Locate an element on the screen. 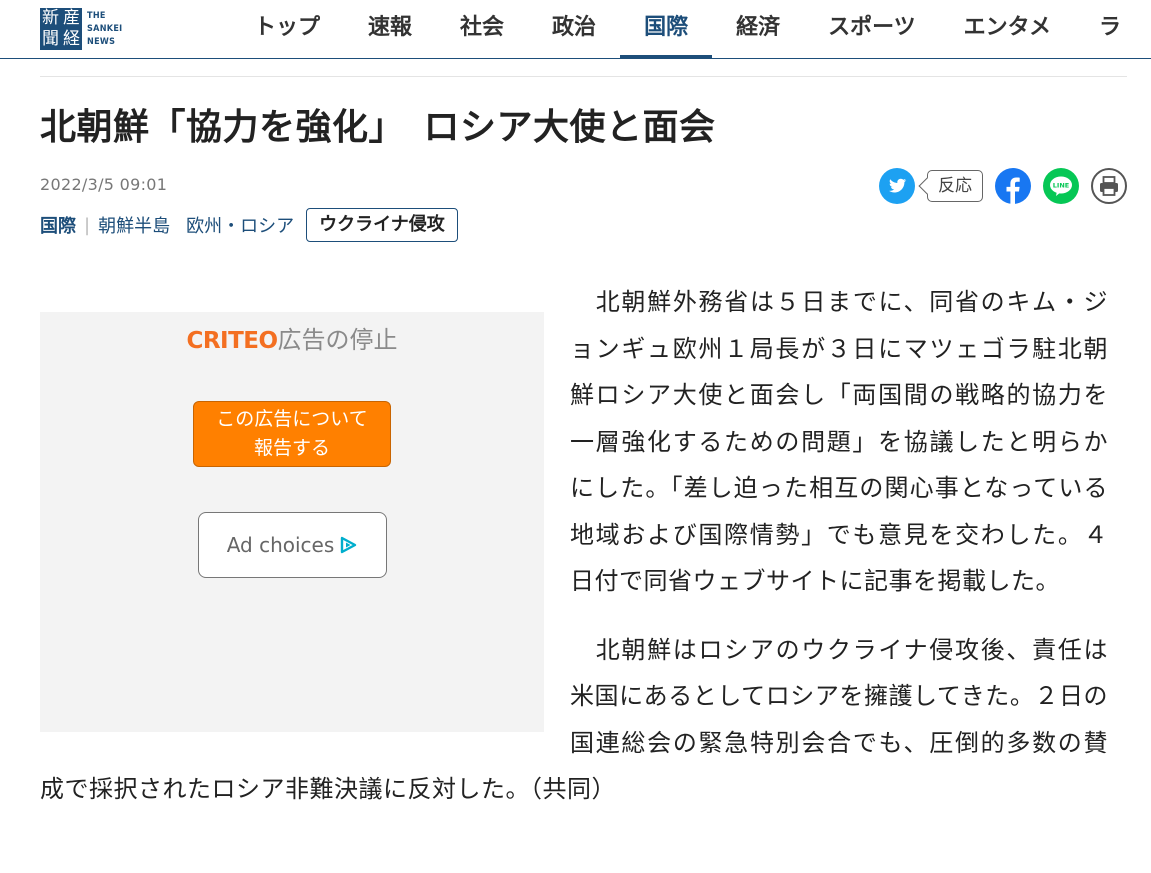 This screenshot has width=1151, height=873. divider is located at coordinates (583, 76).